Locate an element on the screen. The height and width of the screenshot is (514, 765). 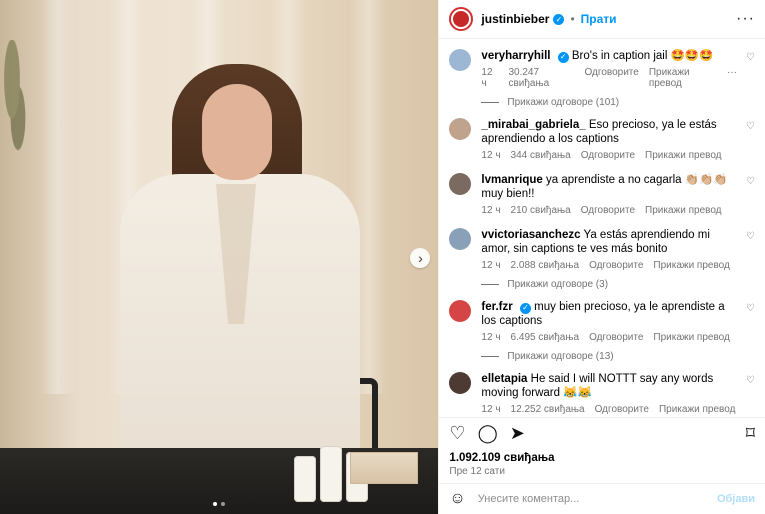
heart-icon: ♡ is located at coordinates (457, 433).